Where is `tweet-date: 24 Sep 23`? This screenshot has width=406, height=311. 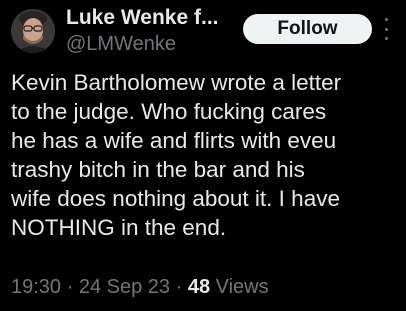 tweet-date: 24 Sep 23 is located at coordinates (124, 287).